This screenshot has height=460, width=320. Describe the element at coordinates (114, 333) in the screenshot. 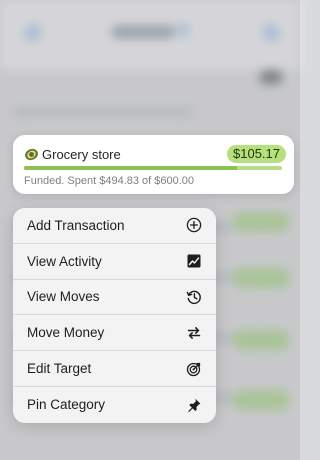

I see `menu-item-move-money: Move Money` at that location.